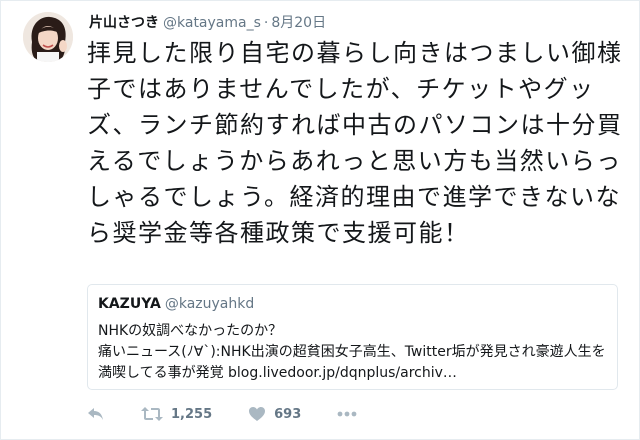 Image resolution: width=640 pixels, height=440 pixels. What do you see at coordinates (192, 414) in the screenshot?
I see `retweet-count: 1,255` at bounding box center [192, 414].